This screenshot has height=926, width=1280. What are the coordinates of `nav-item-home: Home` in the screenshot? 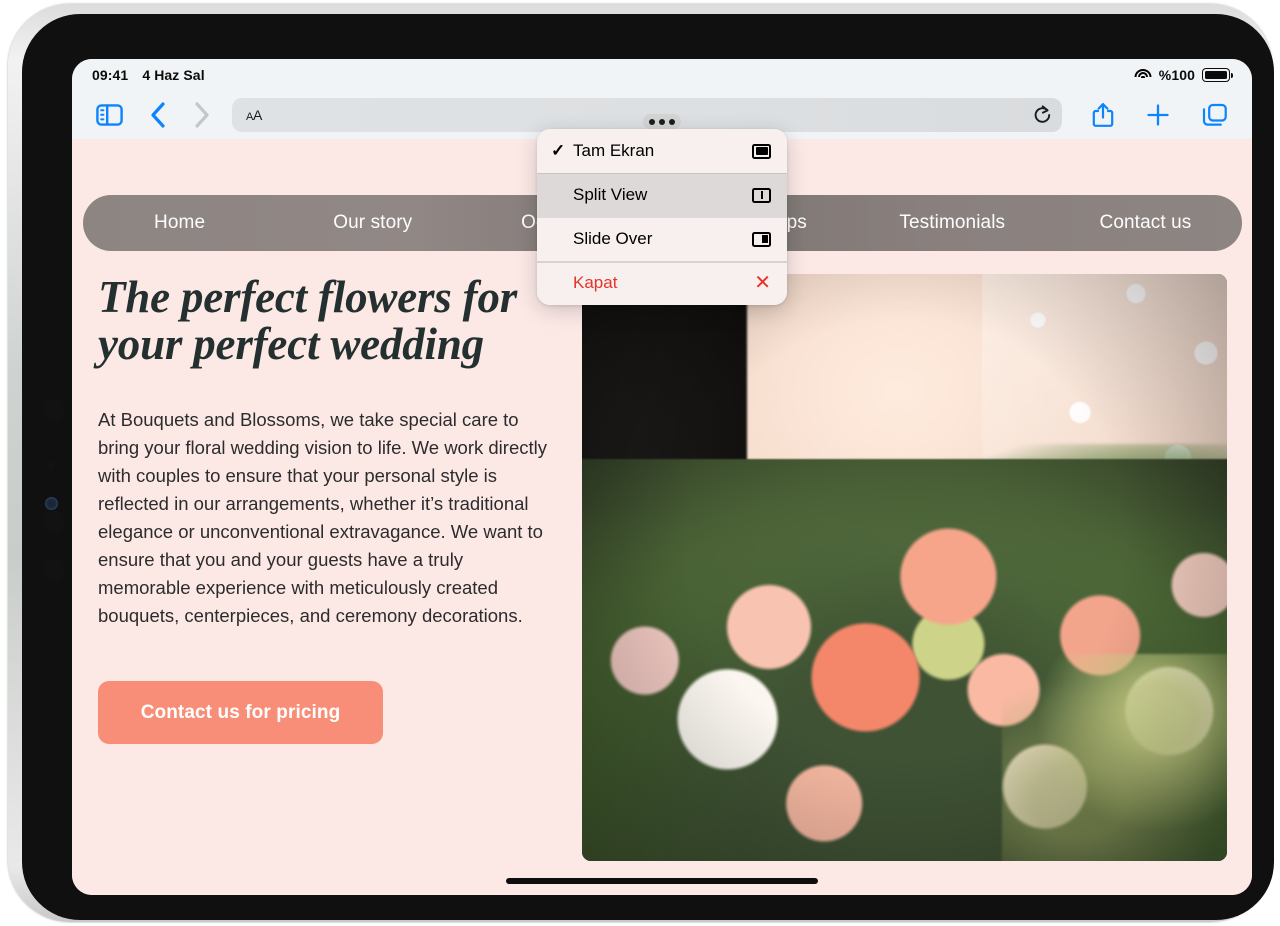 It's located at (179, 223).